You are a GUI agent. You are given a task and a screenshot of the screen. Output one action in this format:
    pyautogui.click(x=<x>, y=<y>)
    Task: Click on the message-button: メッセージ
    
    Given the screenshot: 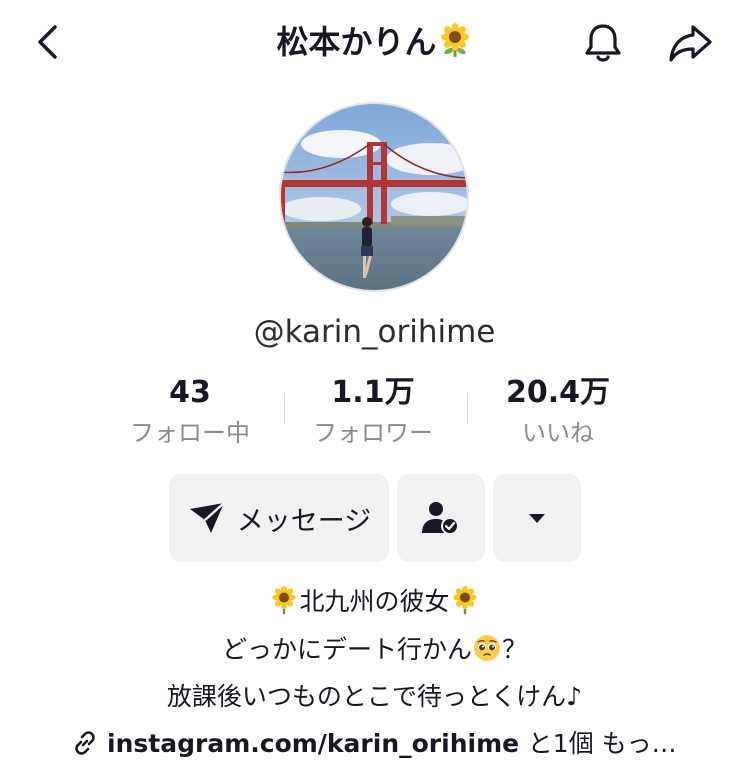 What is the action you would take?
    pyautogui.click(x=279, y=518)
    